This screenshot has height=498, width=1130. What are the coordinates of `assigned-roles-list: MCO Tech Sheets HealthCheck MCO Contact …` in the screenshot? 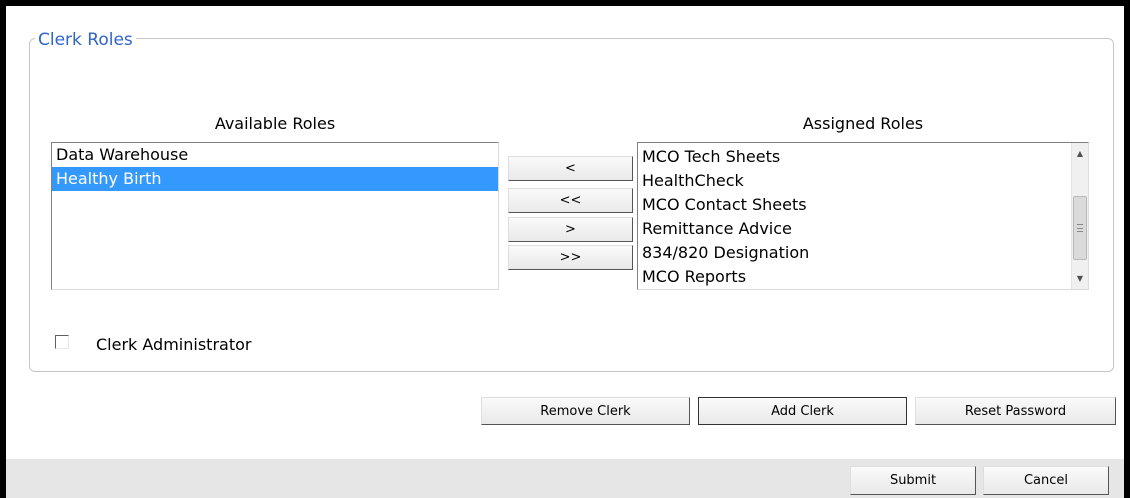 It's located at (863, 216).